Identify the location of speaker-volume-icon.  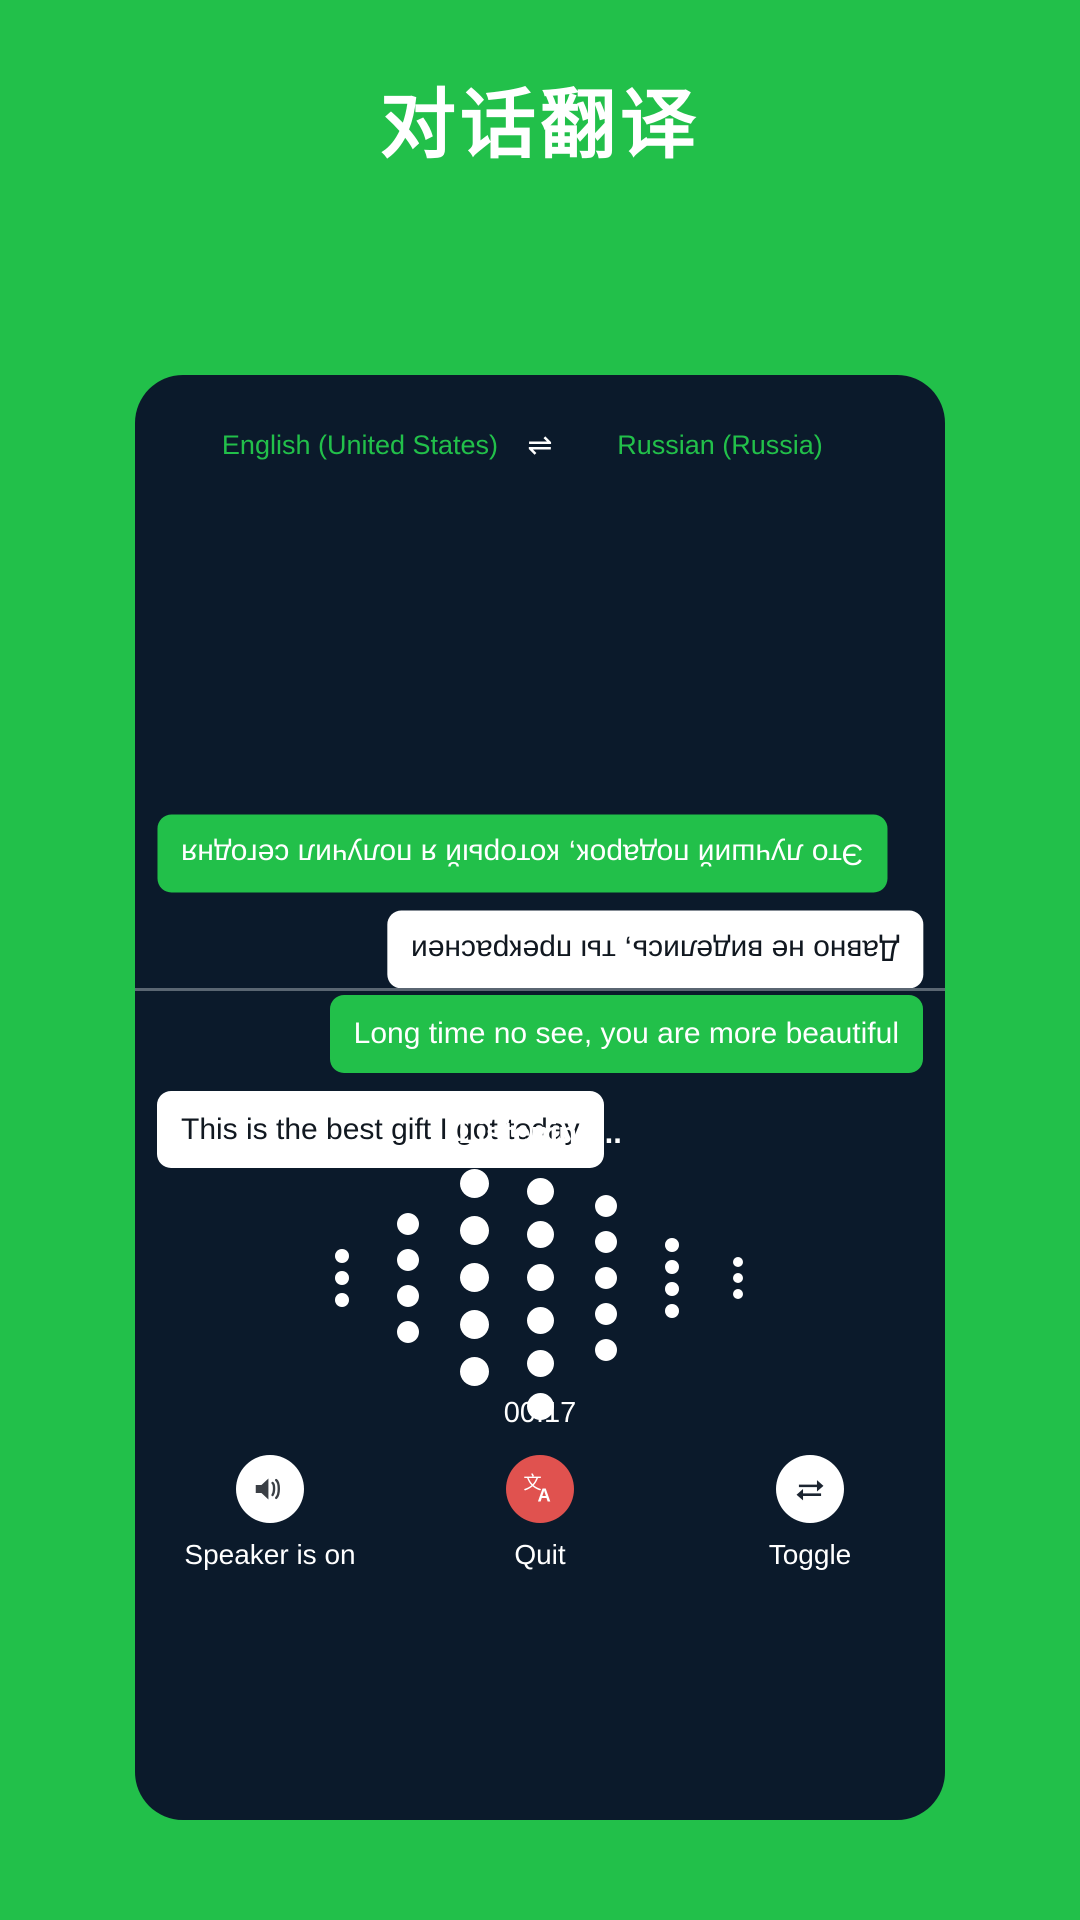
(267, 1489).